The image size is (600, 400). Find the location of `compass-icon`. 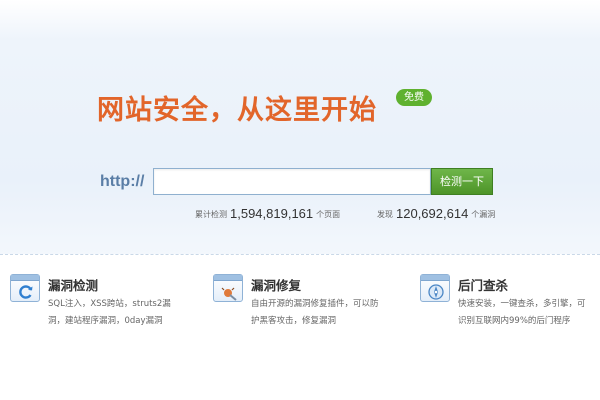

compass-icon is located at coordinates (435, 288).